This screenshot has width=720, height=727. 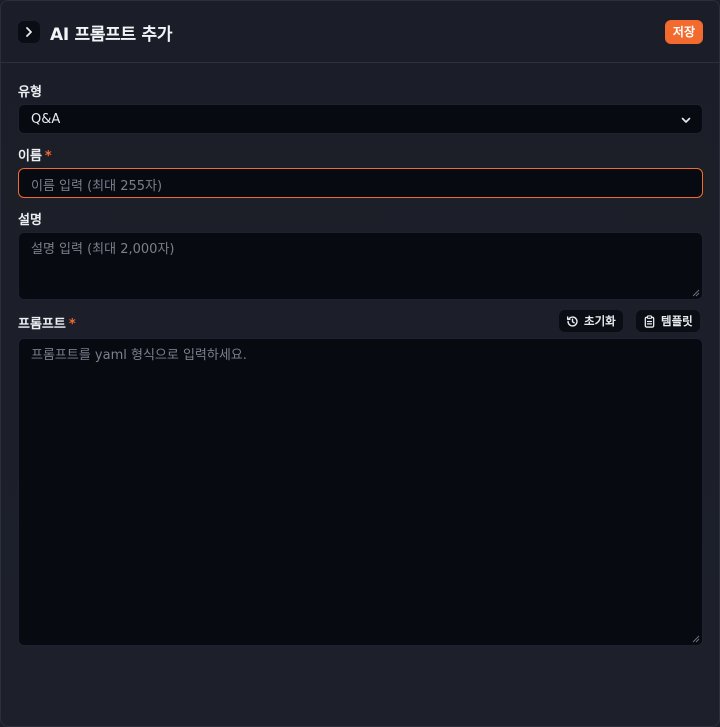 I want to click on type-select-value: Q&A, so click(x=46, y=119).